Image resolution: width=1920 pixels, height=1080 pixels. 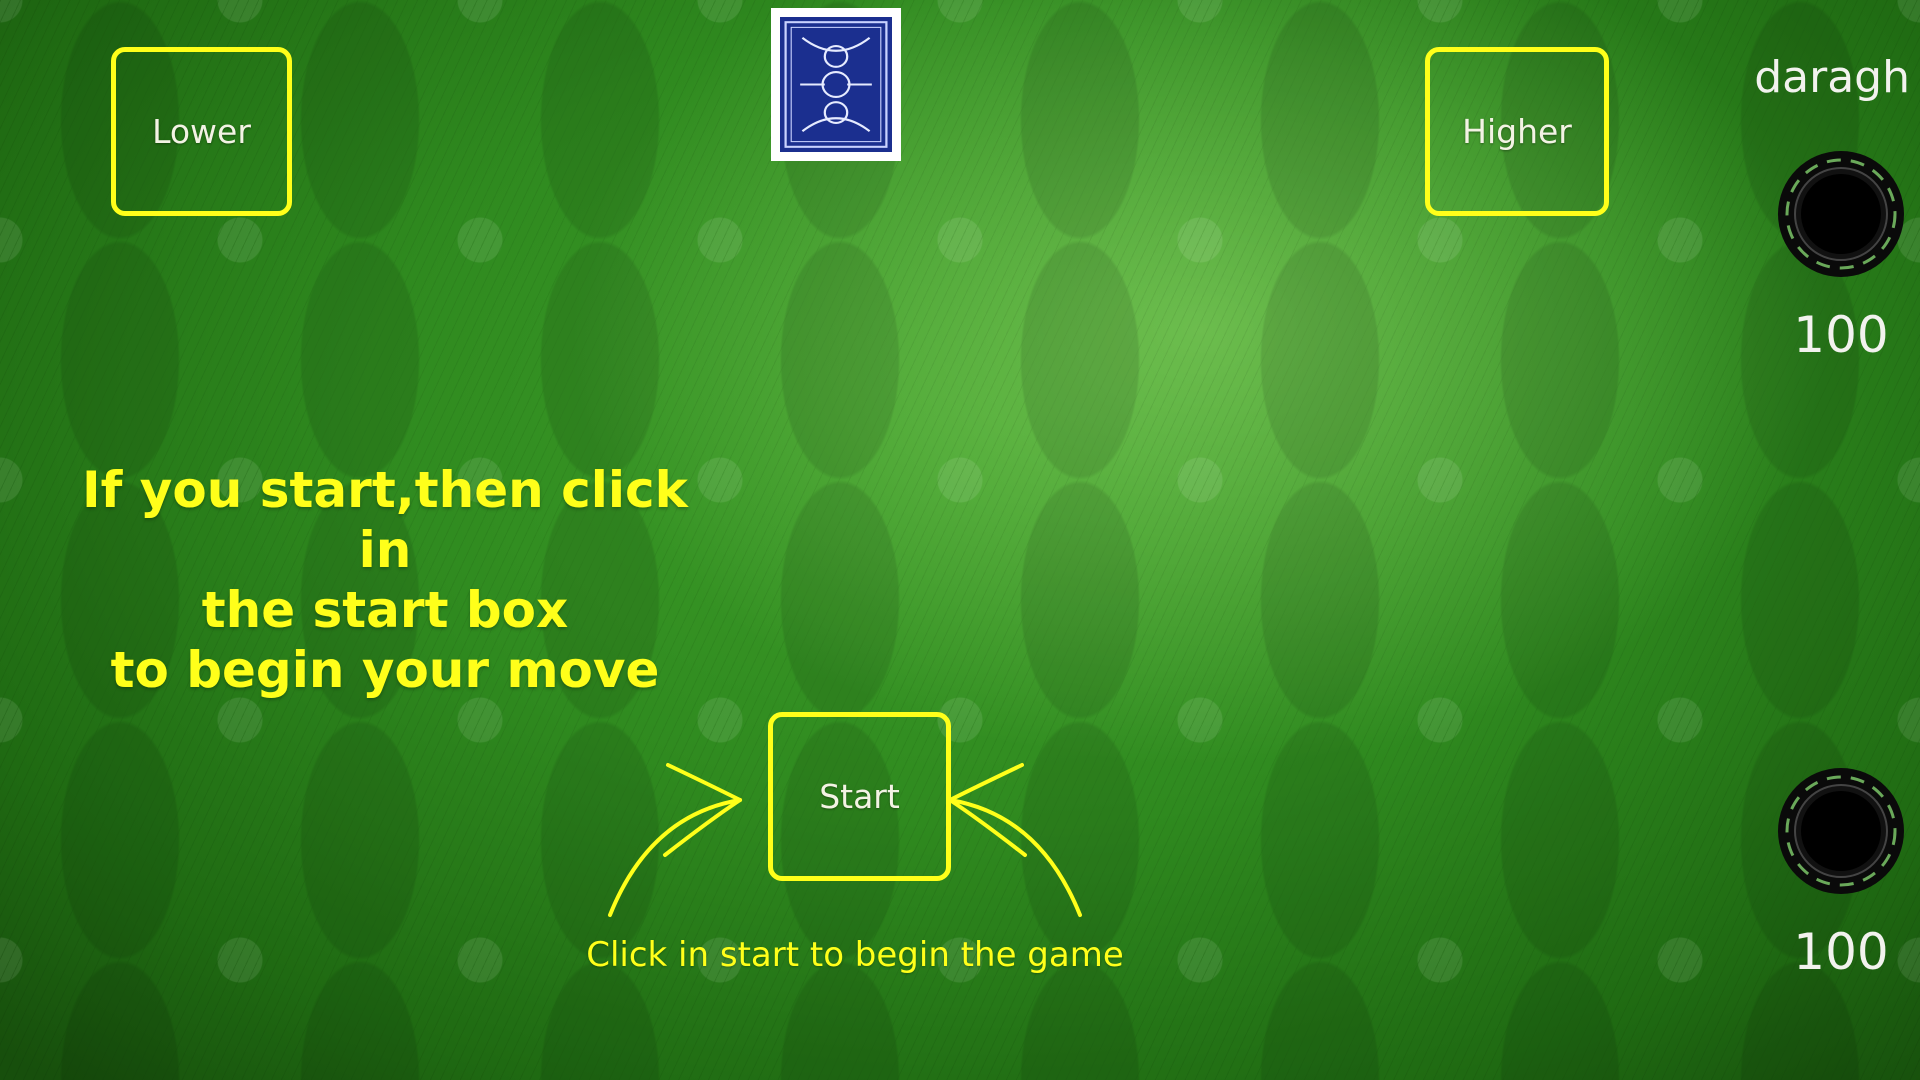 I want to click on lower-button-label: Lower, so click(x=201, y=131).